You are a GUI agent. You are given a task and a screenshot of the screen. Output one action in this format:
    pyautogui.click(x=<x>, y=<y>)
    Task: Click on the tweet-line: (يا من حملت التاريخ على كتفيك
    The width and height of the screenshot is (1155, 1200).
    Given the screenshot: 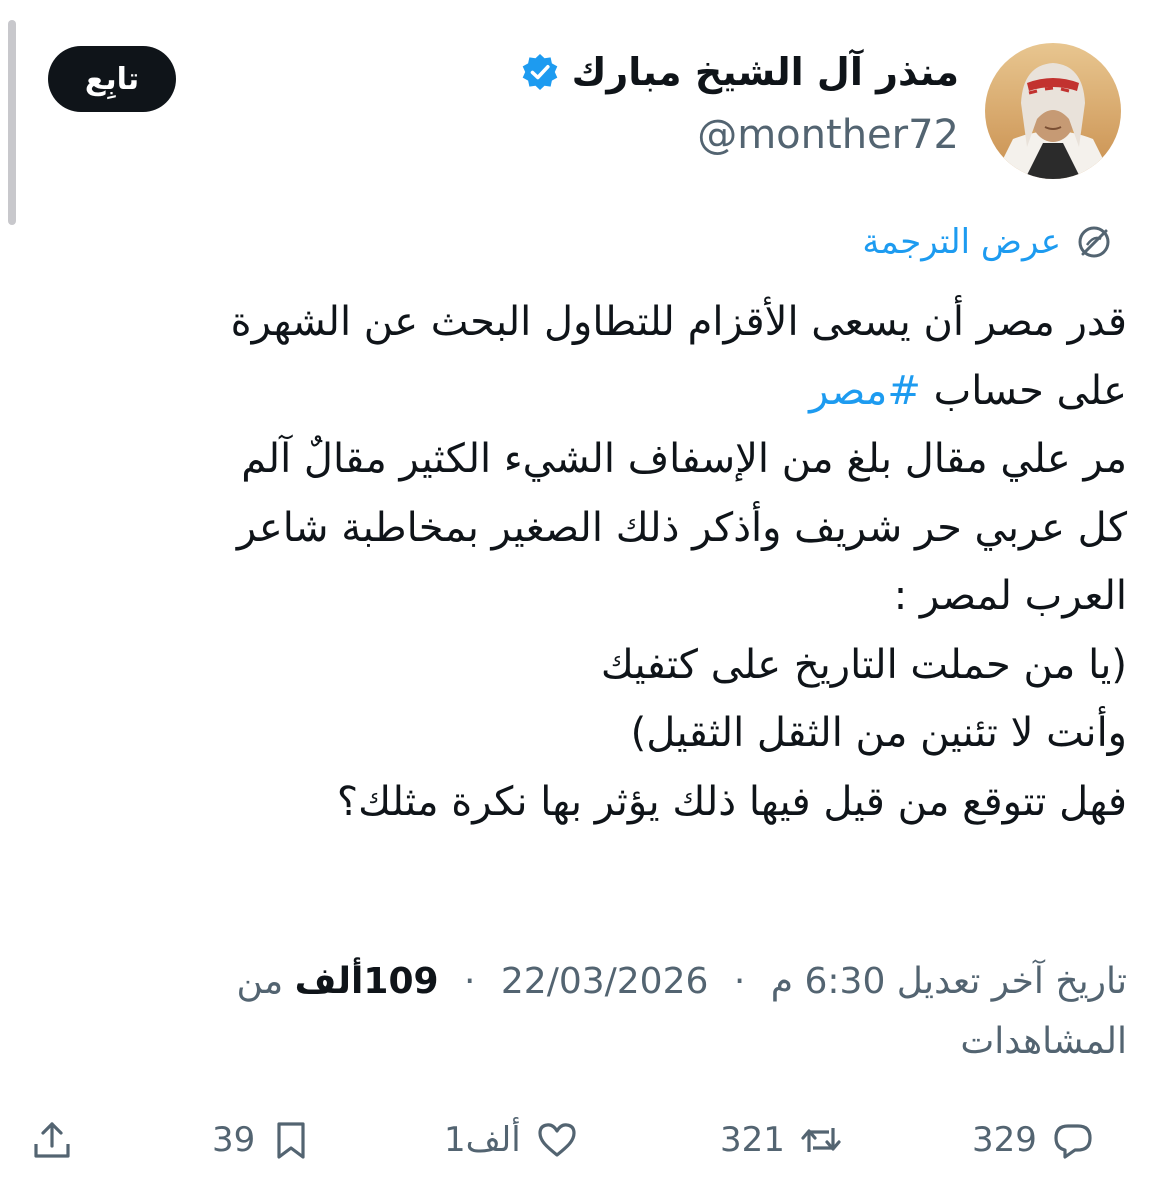 What is the action you would take?
    pyautogui.click(x=863, y=664)
    